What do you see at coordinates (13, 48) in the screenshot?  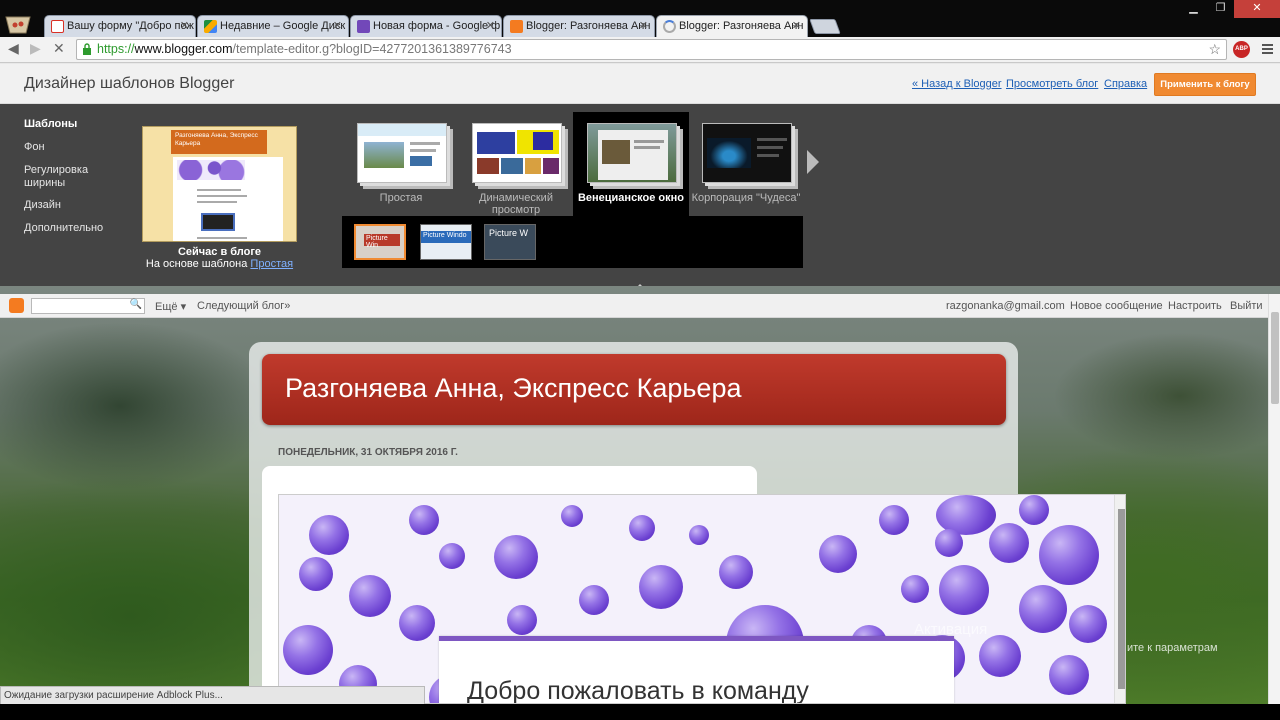 I see `back-arrow-icon: ◀` at bounding box center [13, 48].